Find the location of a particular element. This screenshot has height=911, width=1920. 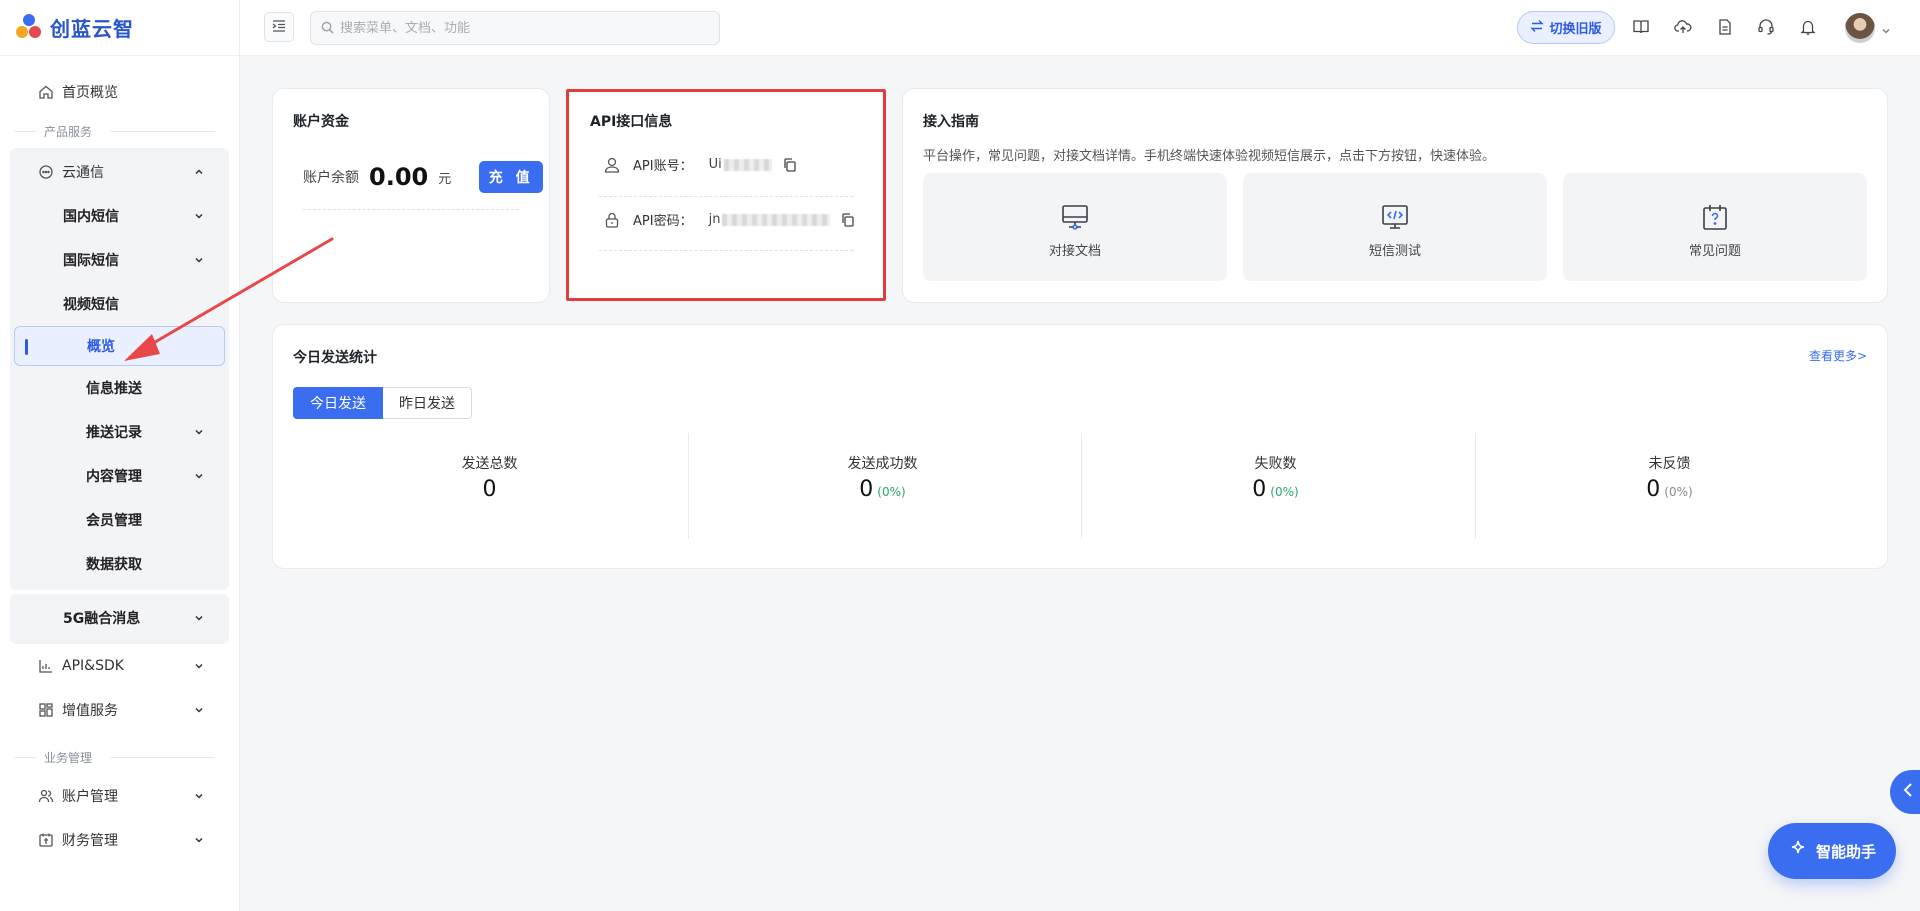

headset-icon is located at coordinates (1767, 28).